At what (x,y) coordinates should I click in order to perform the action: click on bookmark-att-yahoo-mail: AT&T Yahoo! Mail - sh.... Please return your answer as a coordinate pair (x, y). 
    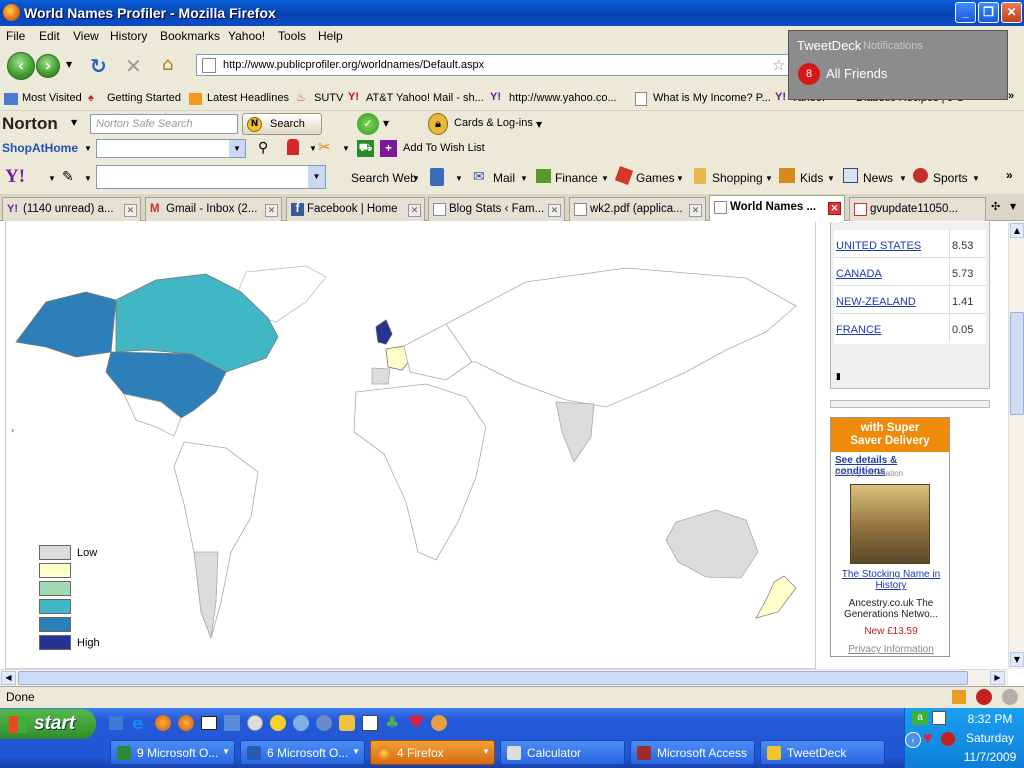
    Looking at the image, I should click on (425, 98).